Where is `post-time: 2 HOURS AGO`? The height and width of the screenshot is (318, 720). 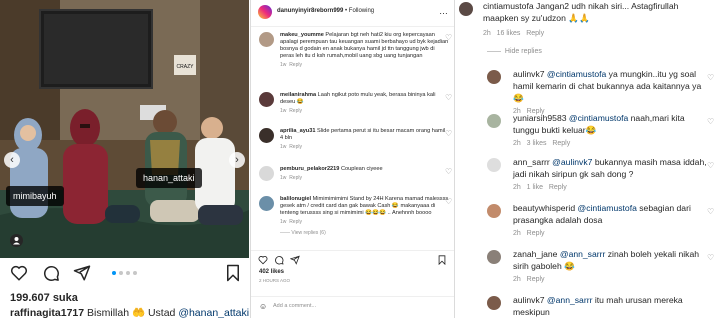 post-time: 2 HOURS AGO is located at coordinates (275, 280).